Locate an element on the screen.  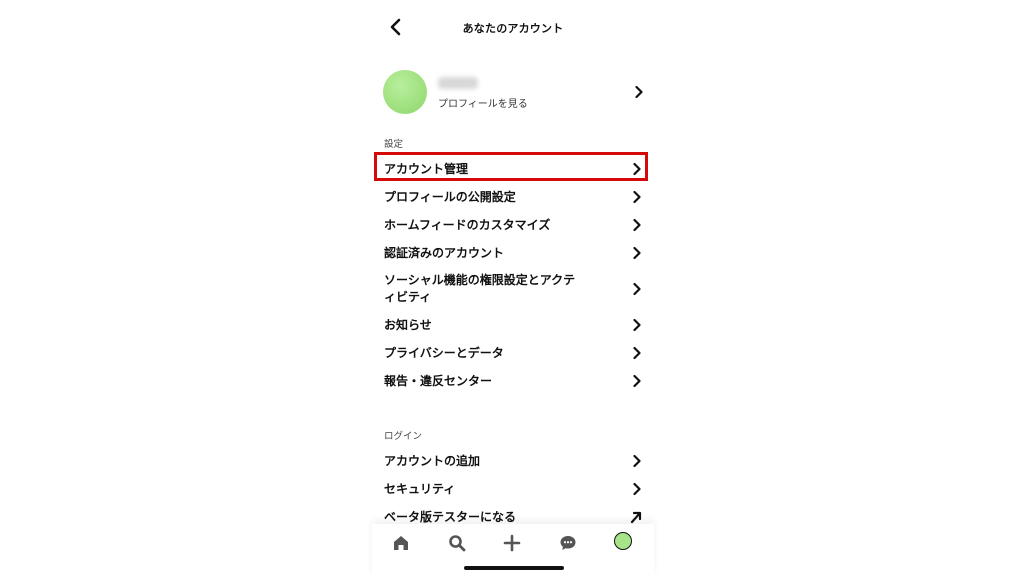
settings-item-report-center: 報告・違反センター is located at coordinates (513, 381).